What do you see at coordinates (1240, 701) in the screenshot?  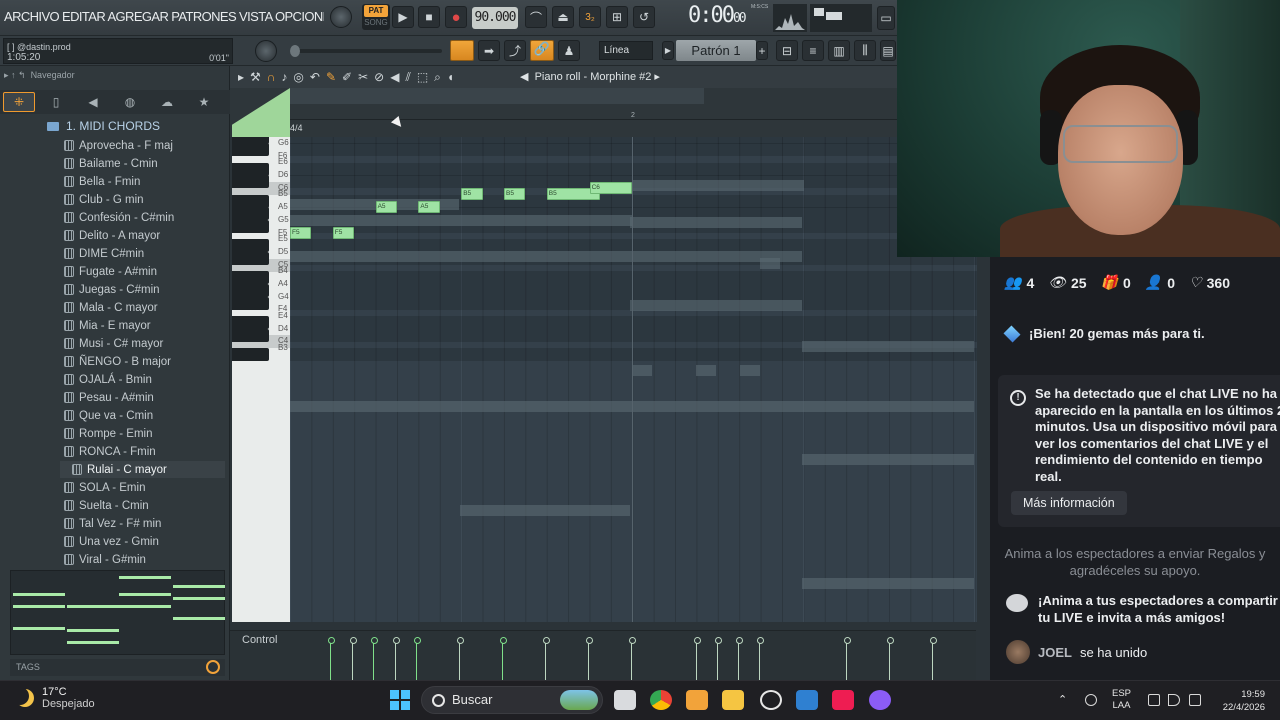 I see `system-clock: 19:59 22/4/2026` at bounding box center [1240, 701].